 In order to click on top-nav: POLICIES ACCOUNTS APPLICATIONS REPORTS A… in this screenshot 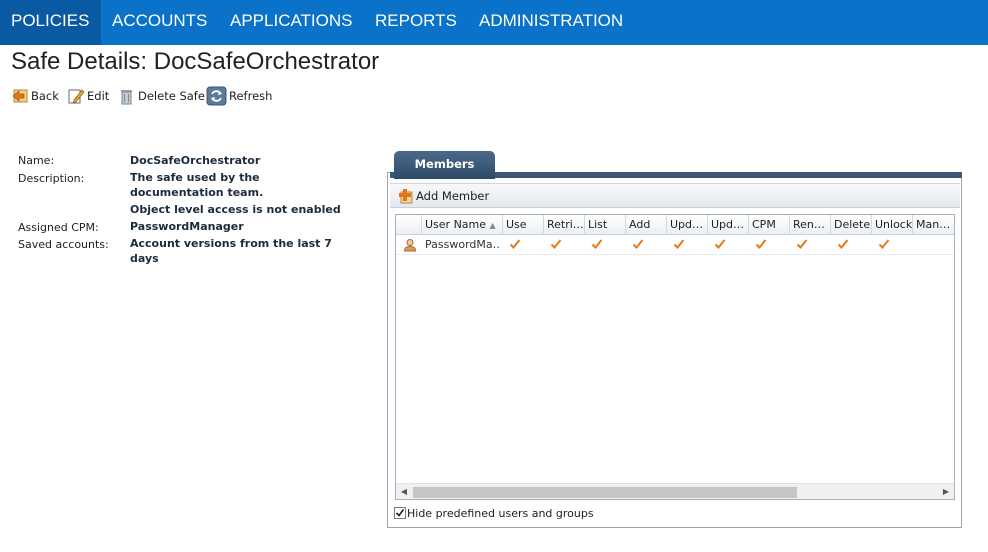, I will do `click(494, 22)`.